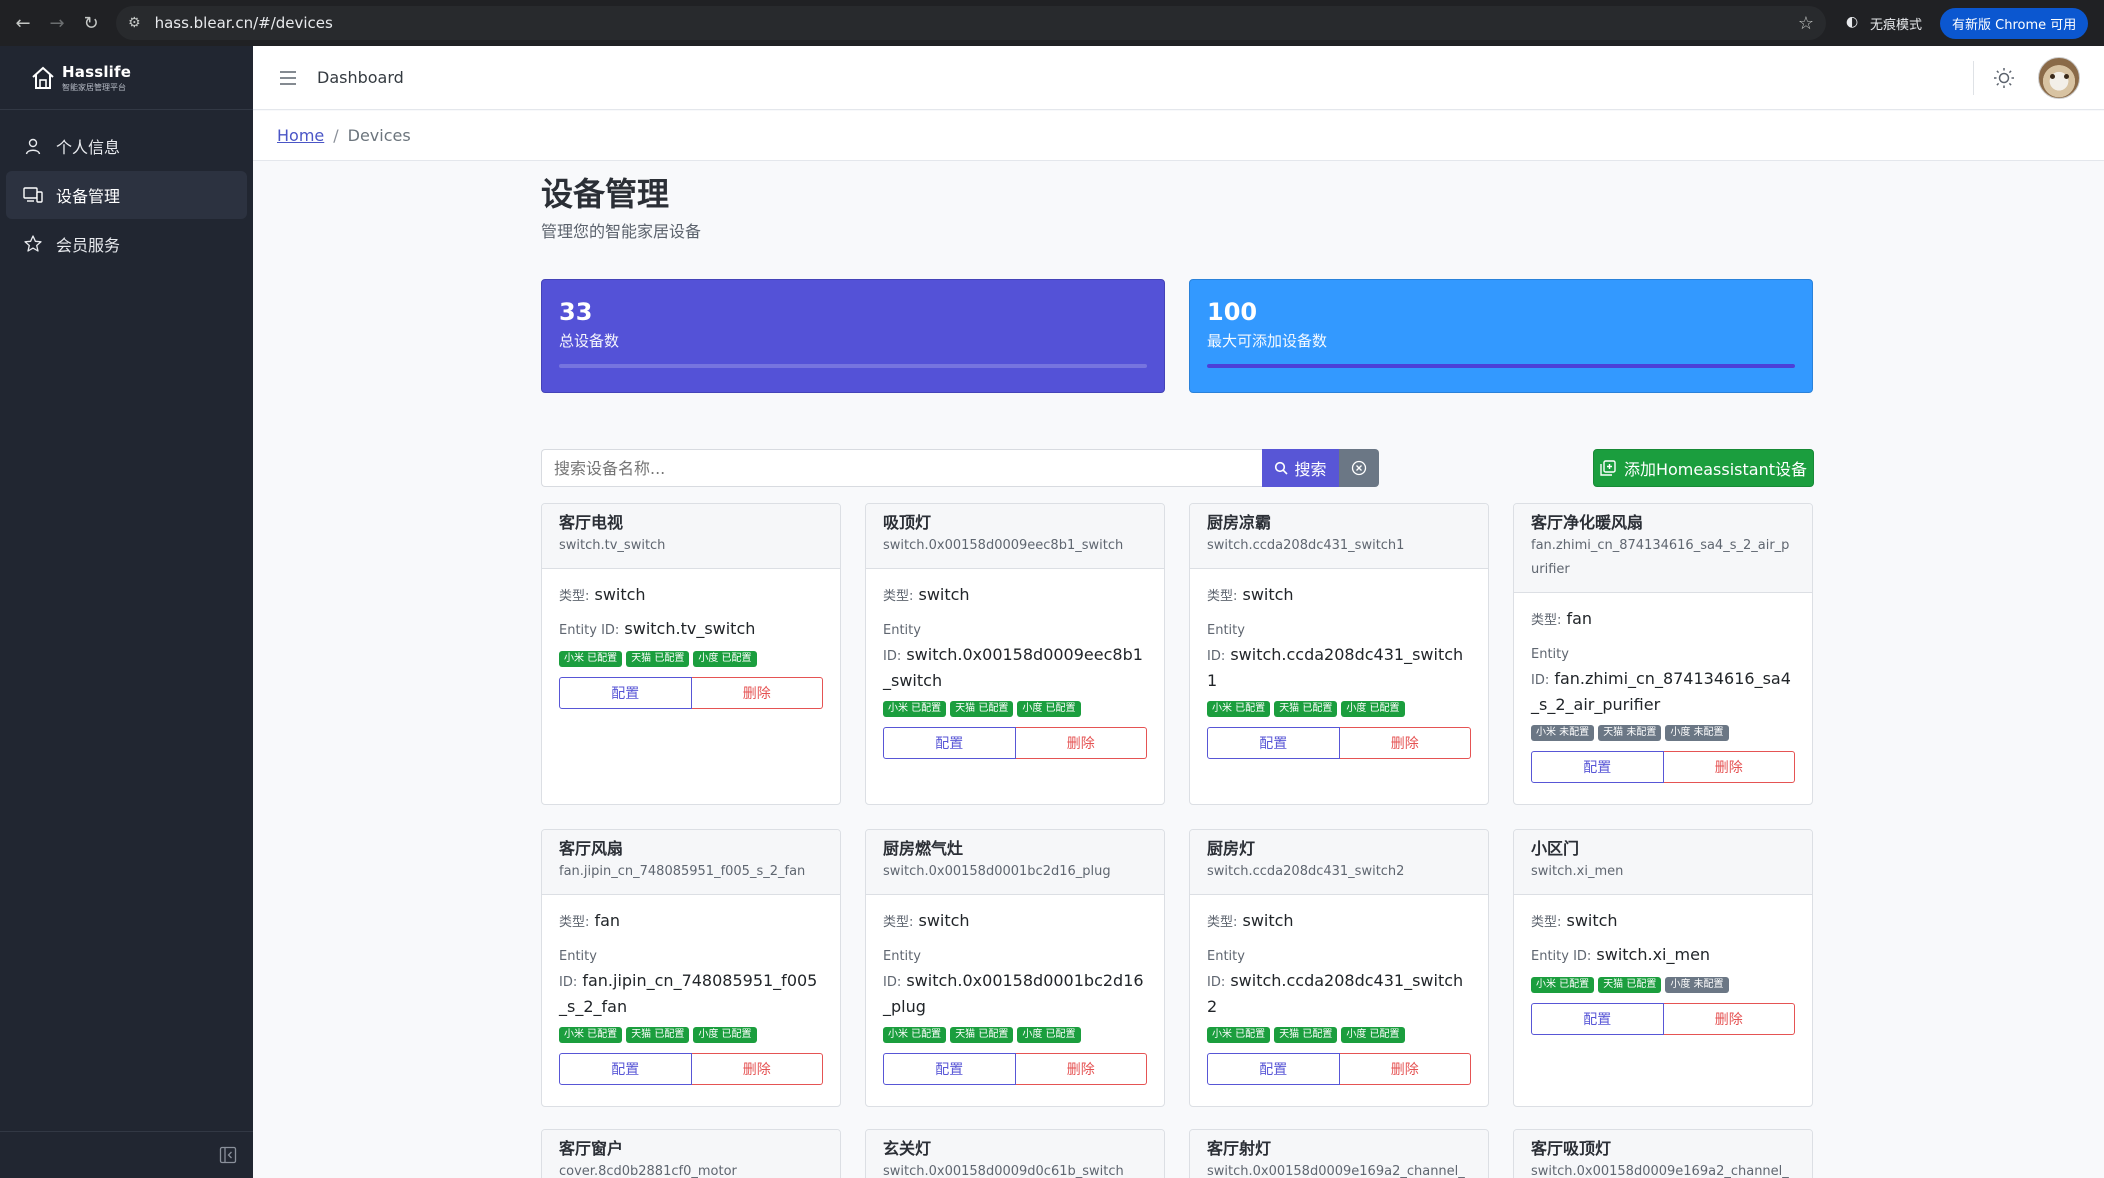 Image resolution: width=2104 pixels, height=1178 pixels. Describe the element at coordinates (971, 23) in the screenshot. I see `address-bar: ⚙ hass.blear.cn/#/devices ☆` at that location.